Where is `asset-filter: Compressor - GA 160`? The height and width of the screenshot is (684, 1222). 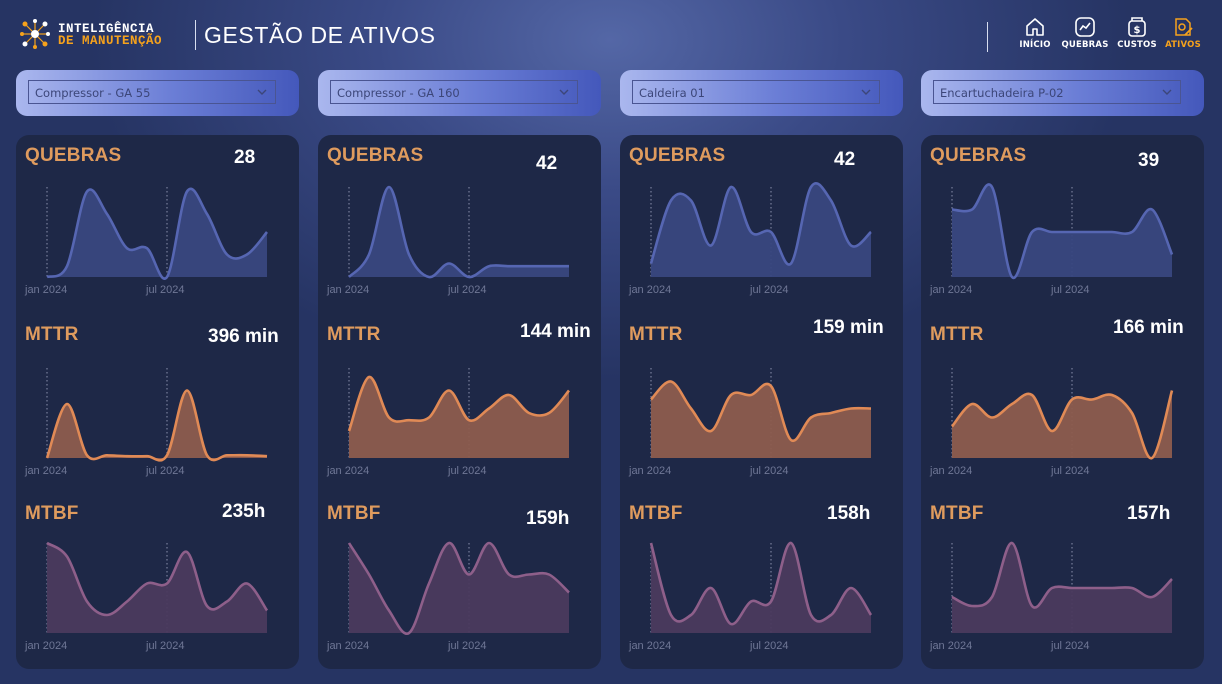 asset-filter: Compressor - GA 160 is located at coordinates (459, 93).